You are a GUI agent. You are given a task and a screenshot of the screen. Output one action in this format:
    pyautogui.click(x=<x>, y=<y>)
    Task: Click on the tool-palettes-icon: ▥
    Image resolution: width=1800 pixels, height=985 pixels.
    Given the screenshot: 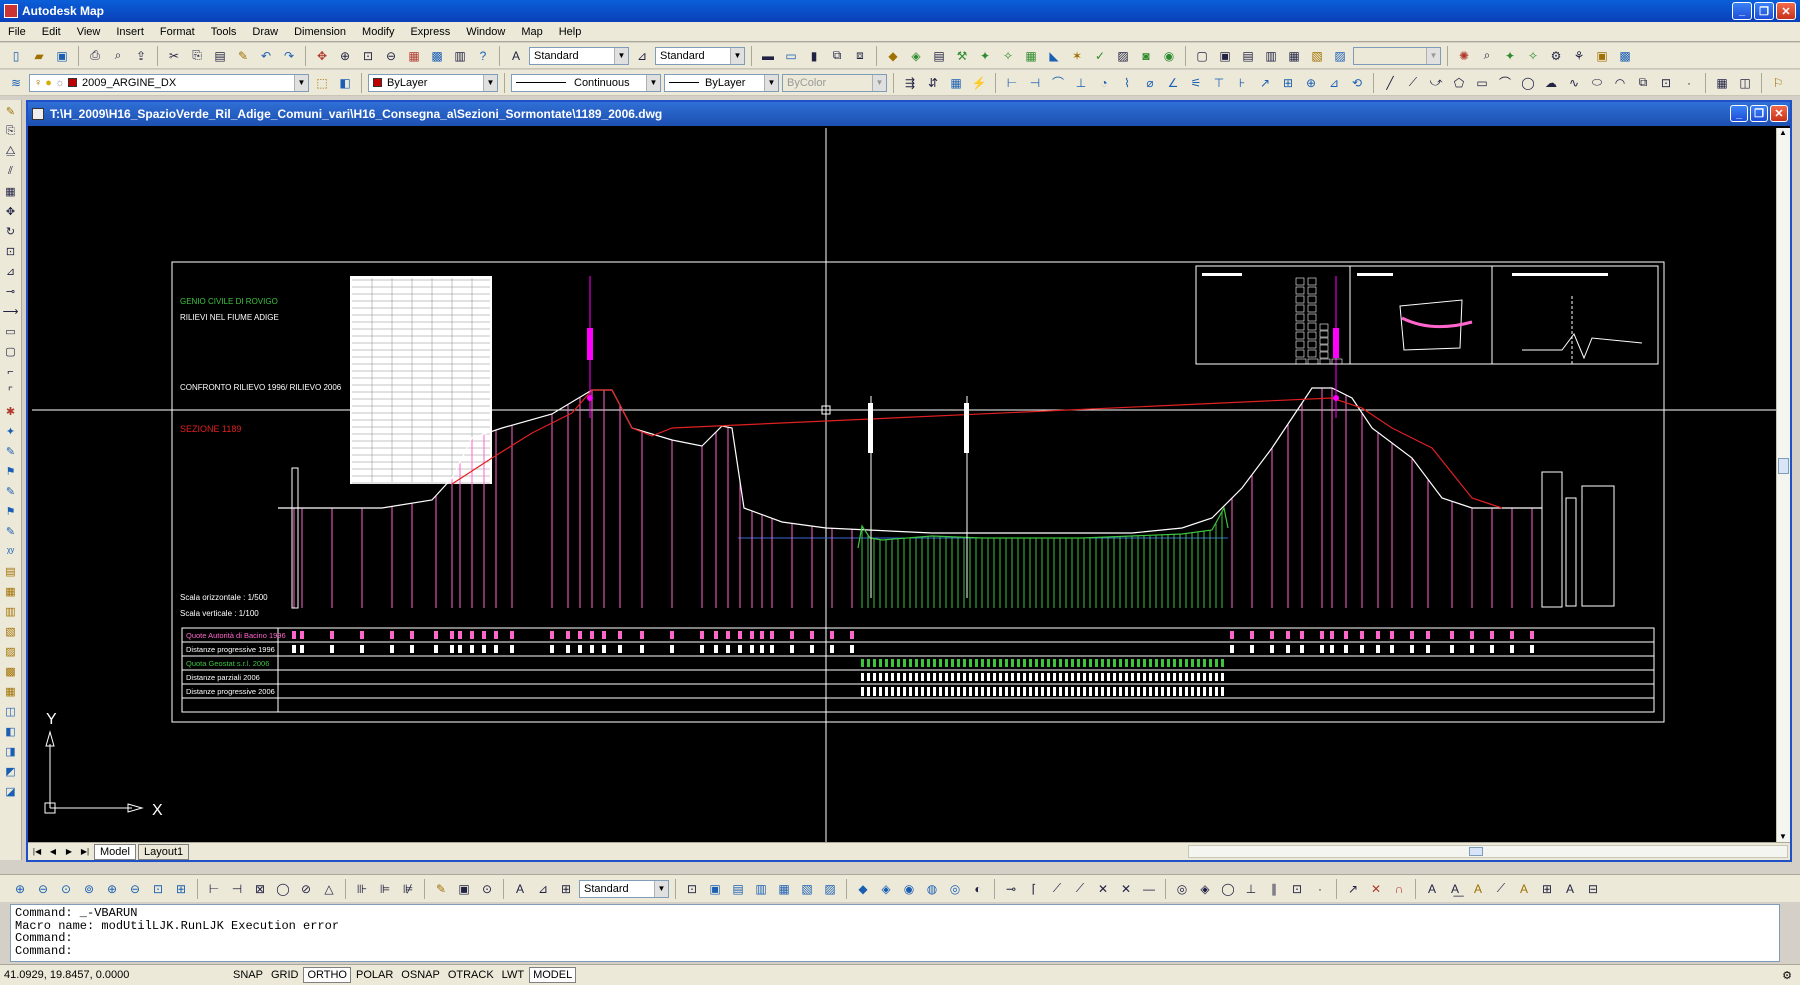 What is the action you would take?
    pyautogui.click(x=460, y=56)
    